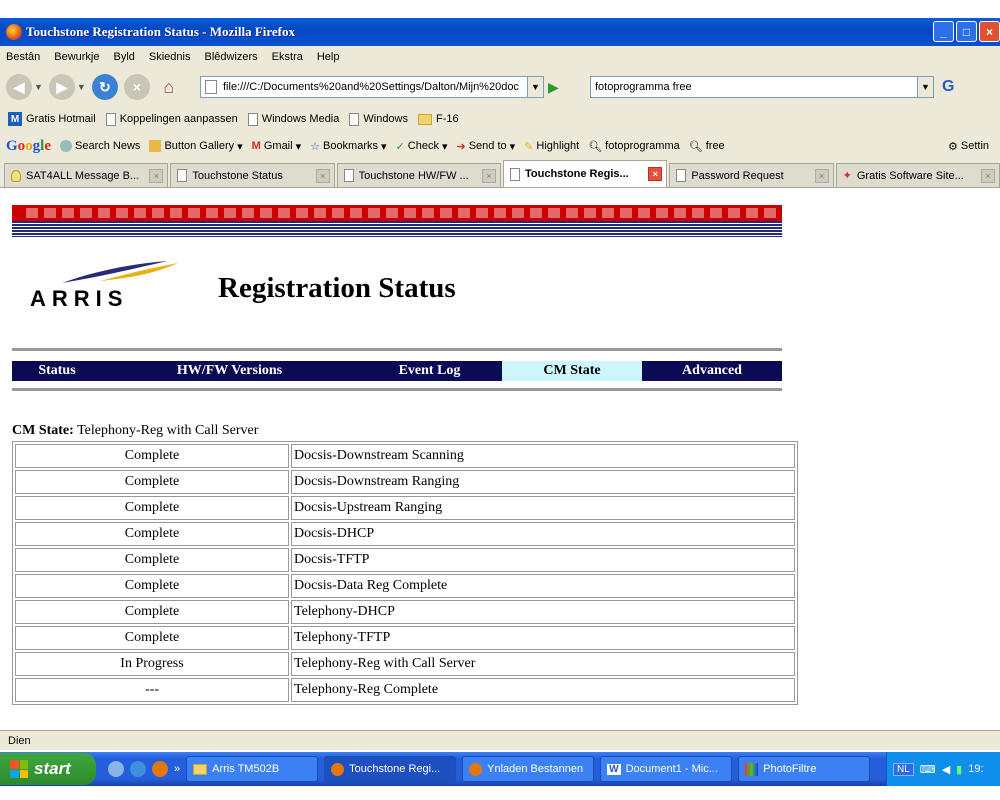 The height and width of the screenshot is (800, 1000). Describe the element at coordinates (762, 87) in the screenshot. I see `search-input: fotoprogramma free ▼` at that location.